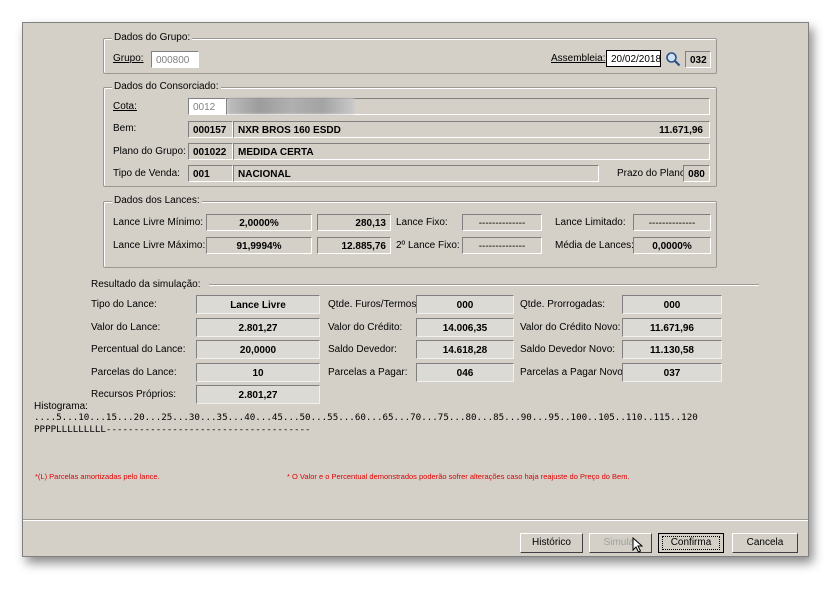  Describe the element at coordinates (672, 372) in the screenshot. I see `parc-pagar-novo-value: 037` at that location.